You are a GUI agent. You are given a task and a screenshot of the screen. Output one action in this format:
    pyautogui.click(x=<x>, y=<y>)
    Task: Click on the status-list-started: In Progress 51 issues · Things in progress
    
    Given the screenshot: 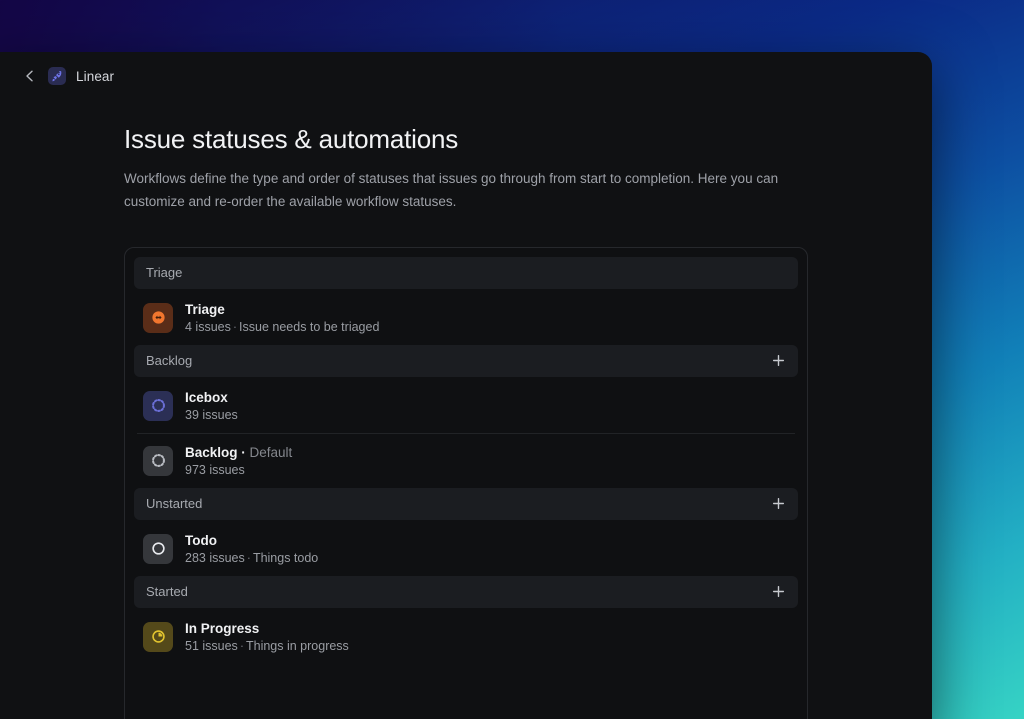 What is the action you would take?
    pyautogui.click(x=466, y=637)
    